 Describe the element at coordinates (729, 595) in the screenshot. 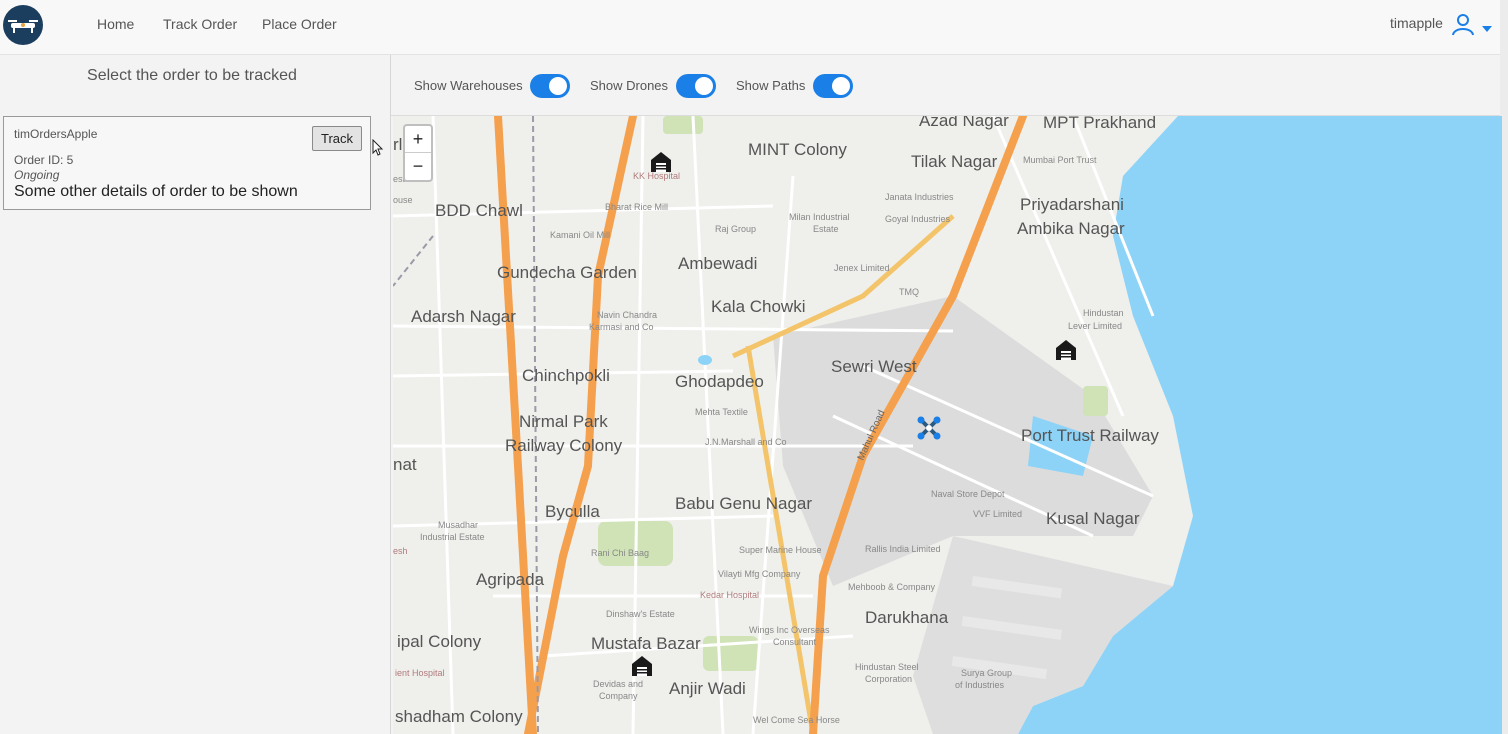

I see `map-label: Kedar Hospital` at that location.